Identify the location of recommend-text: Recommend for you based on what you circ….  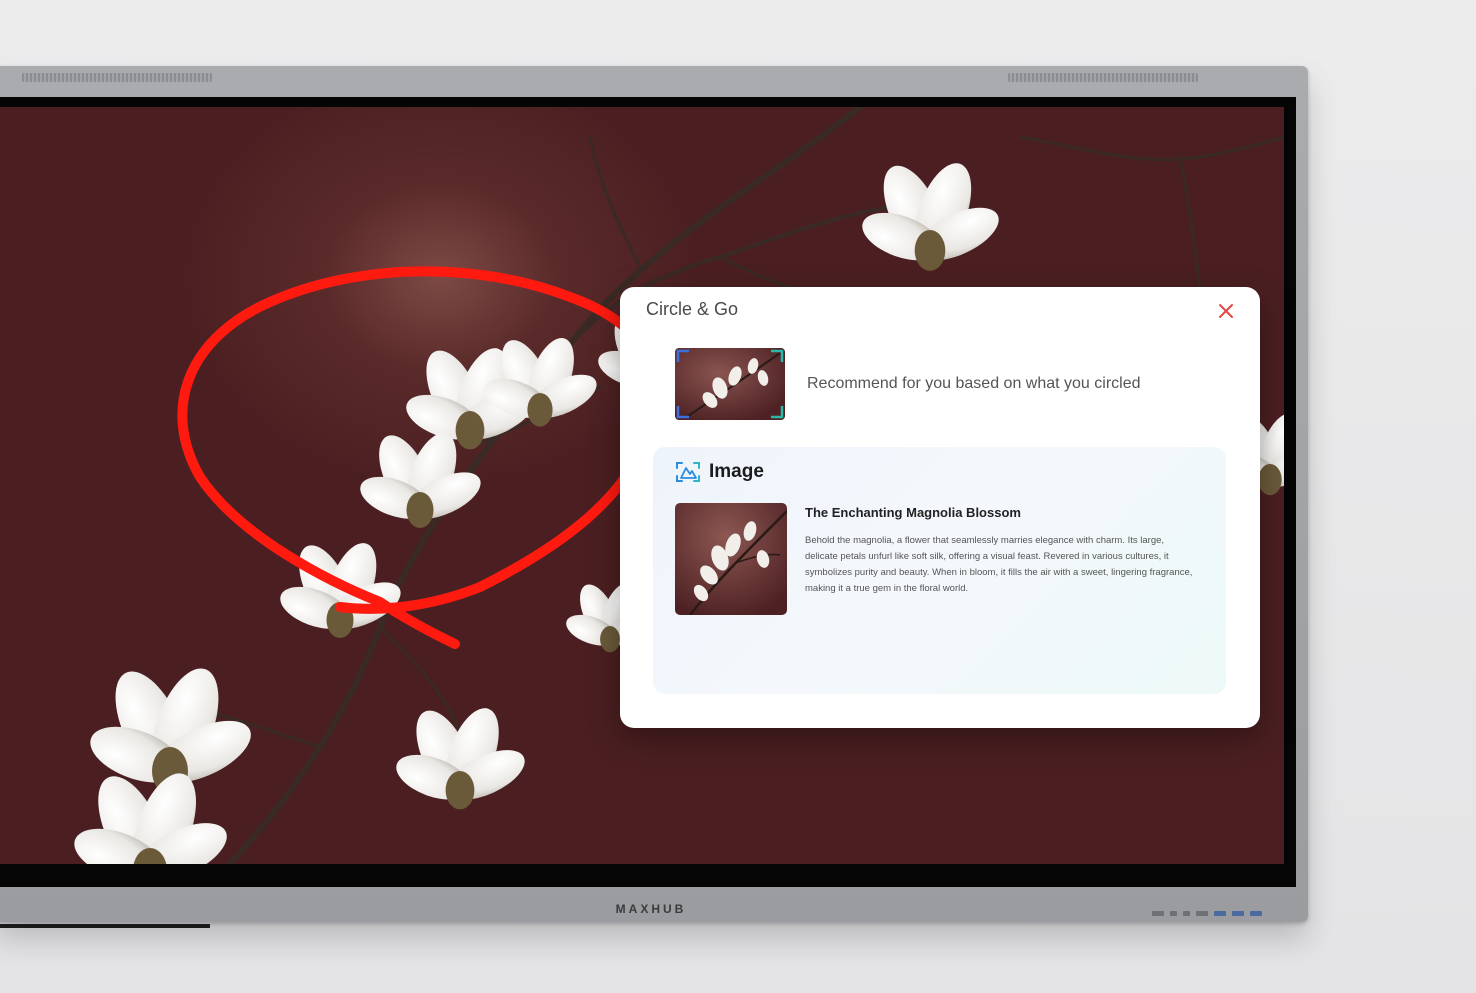
(974, 383).